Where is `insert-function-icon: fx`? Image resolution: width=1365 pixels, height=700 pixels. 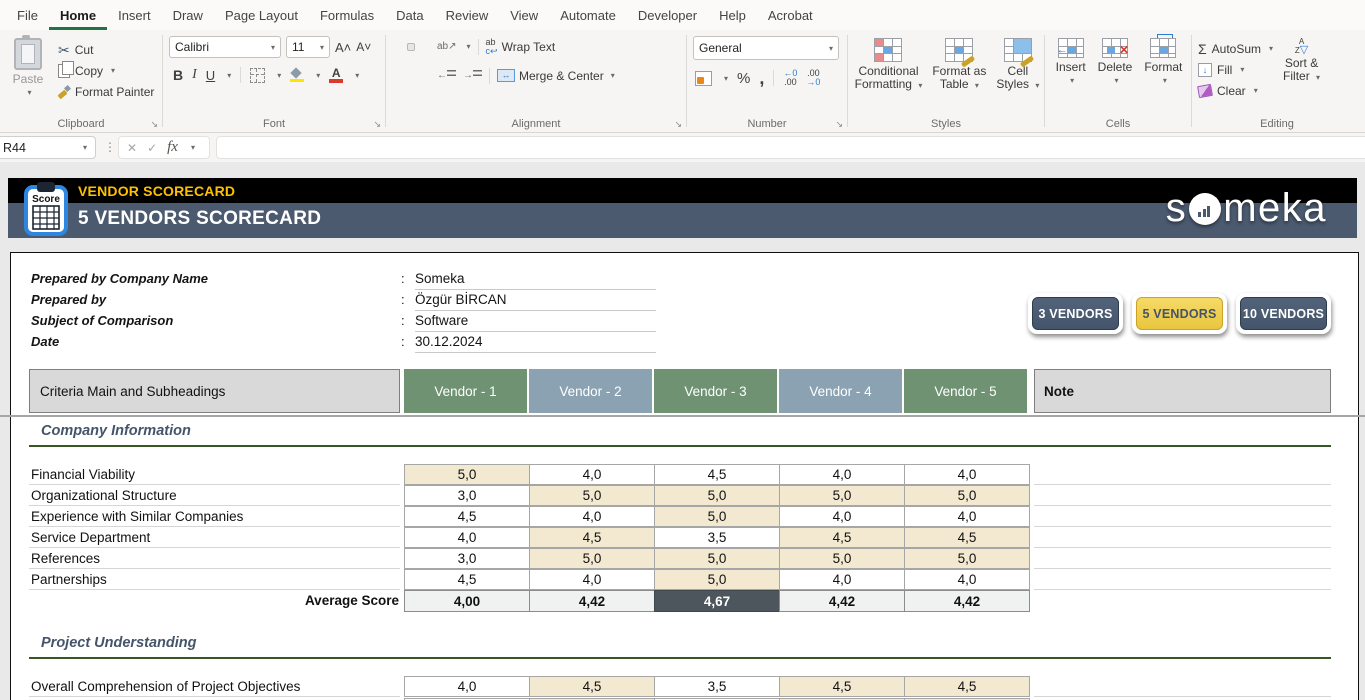
insert-function-icon: fx is located at coordinates (172, 147).